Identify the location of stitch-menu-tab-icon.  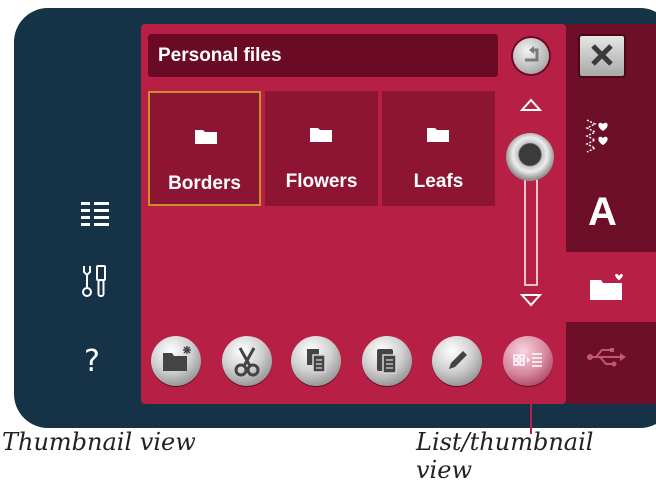
(598, 136).